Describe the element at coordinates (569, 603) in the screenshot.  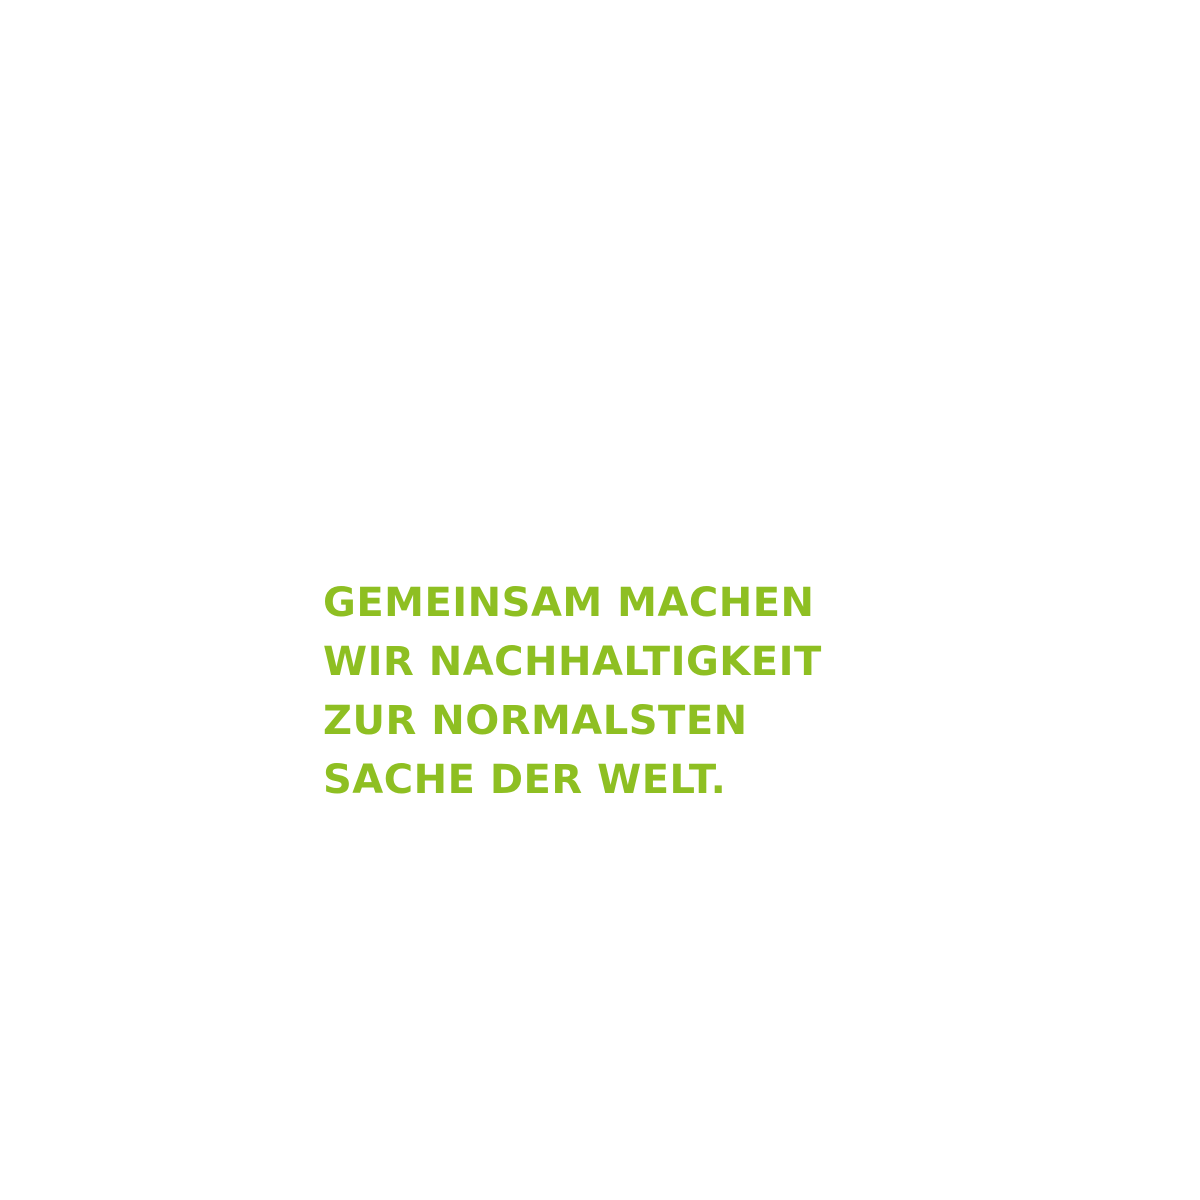
I see `slogan-line-1: GEMEINSAM MACHEN` at that location.